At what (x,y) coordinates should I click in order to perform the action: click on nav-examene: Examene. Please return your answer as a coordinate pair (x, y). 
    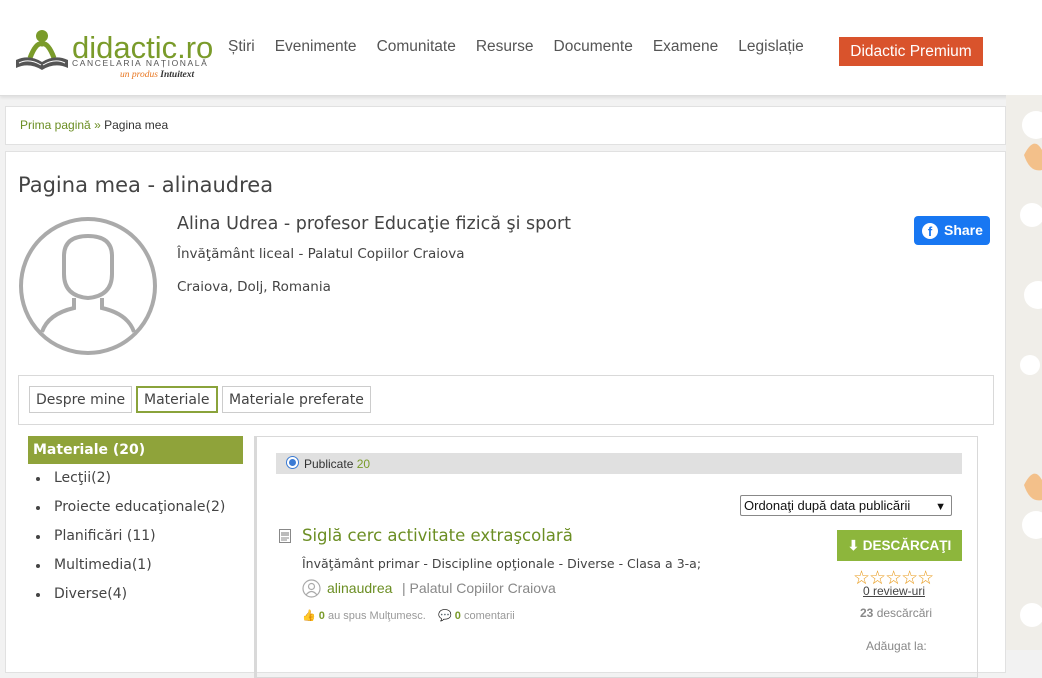
    Looking at the image, I should click on (685, 47).